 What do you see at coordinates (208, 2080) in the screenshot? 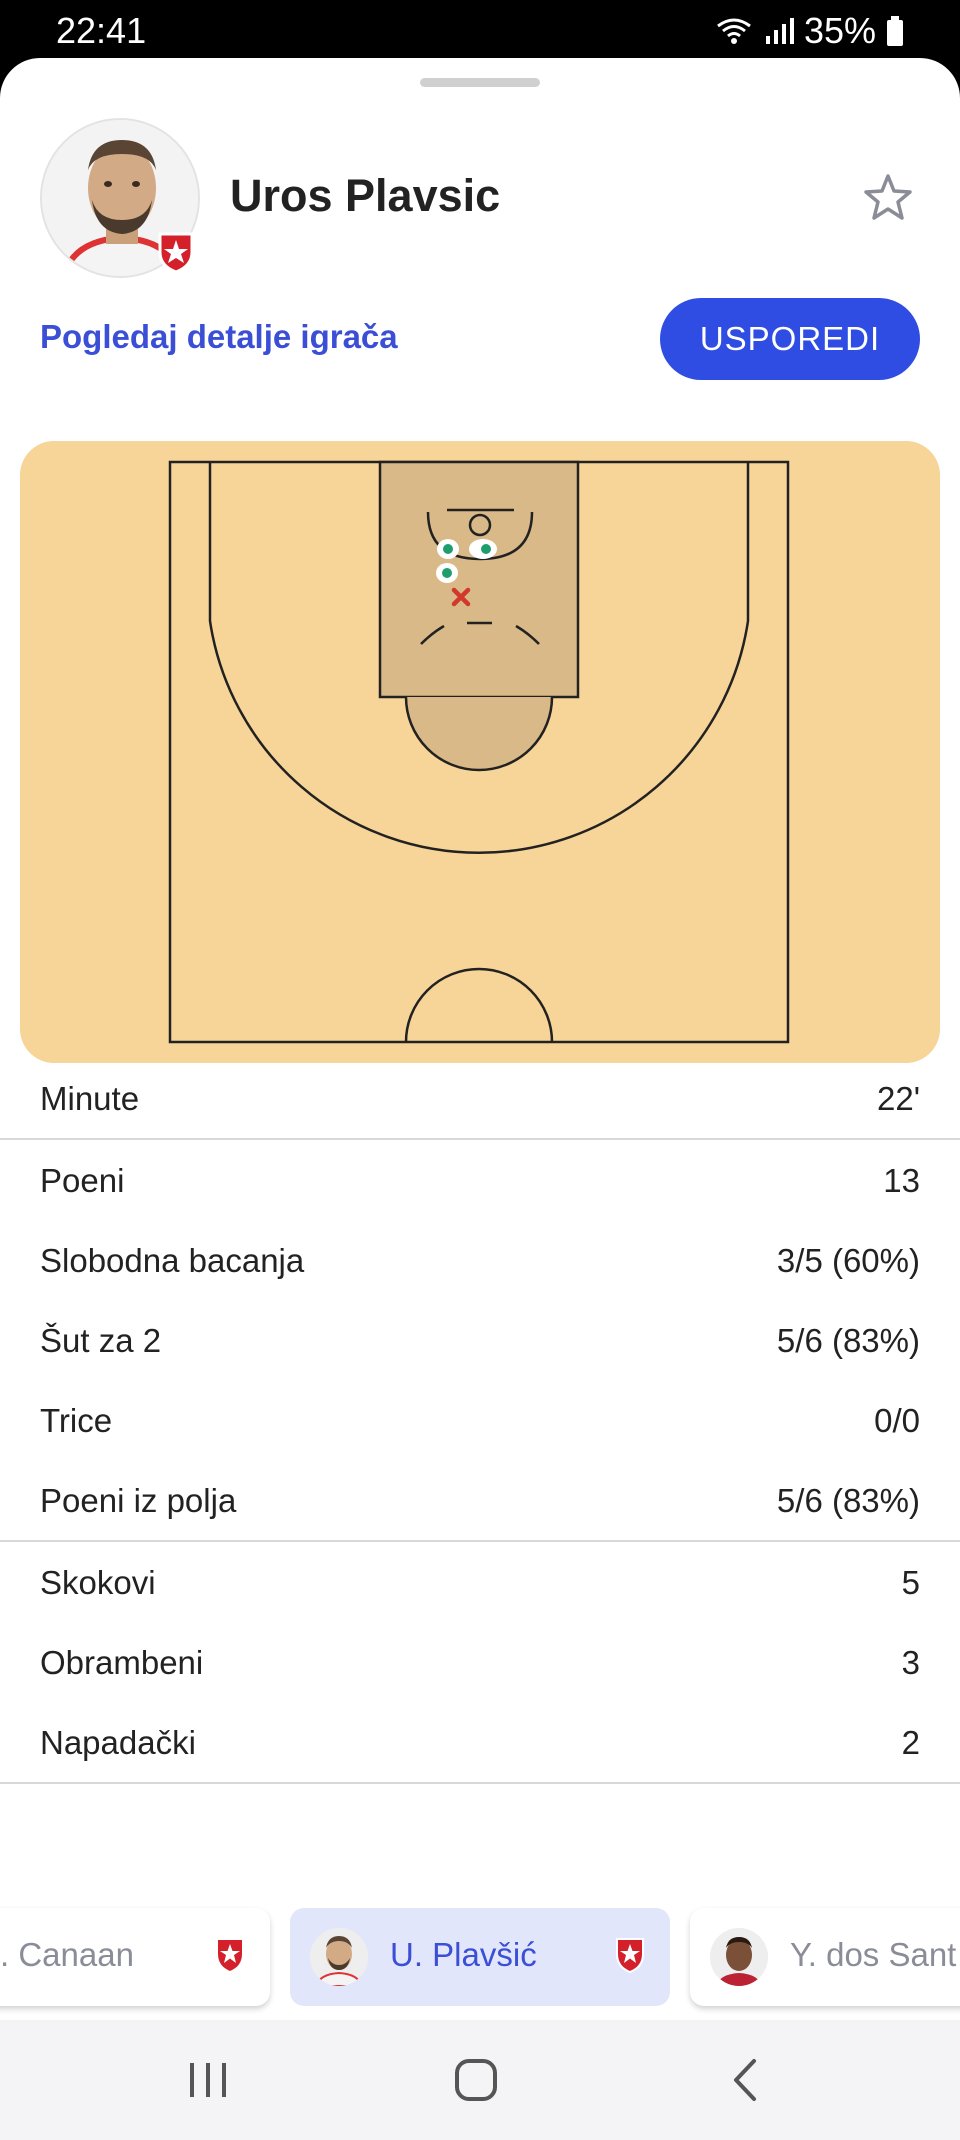
I see `recents-icon` at bounding box center [208, 2080].